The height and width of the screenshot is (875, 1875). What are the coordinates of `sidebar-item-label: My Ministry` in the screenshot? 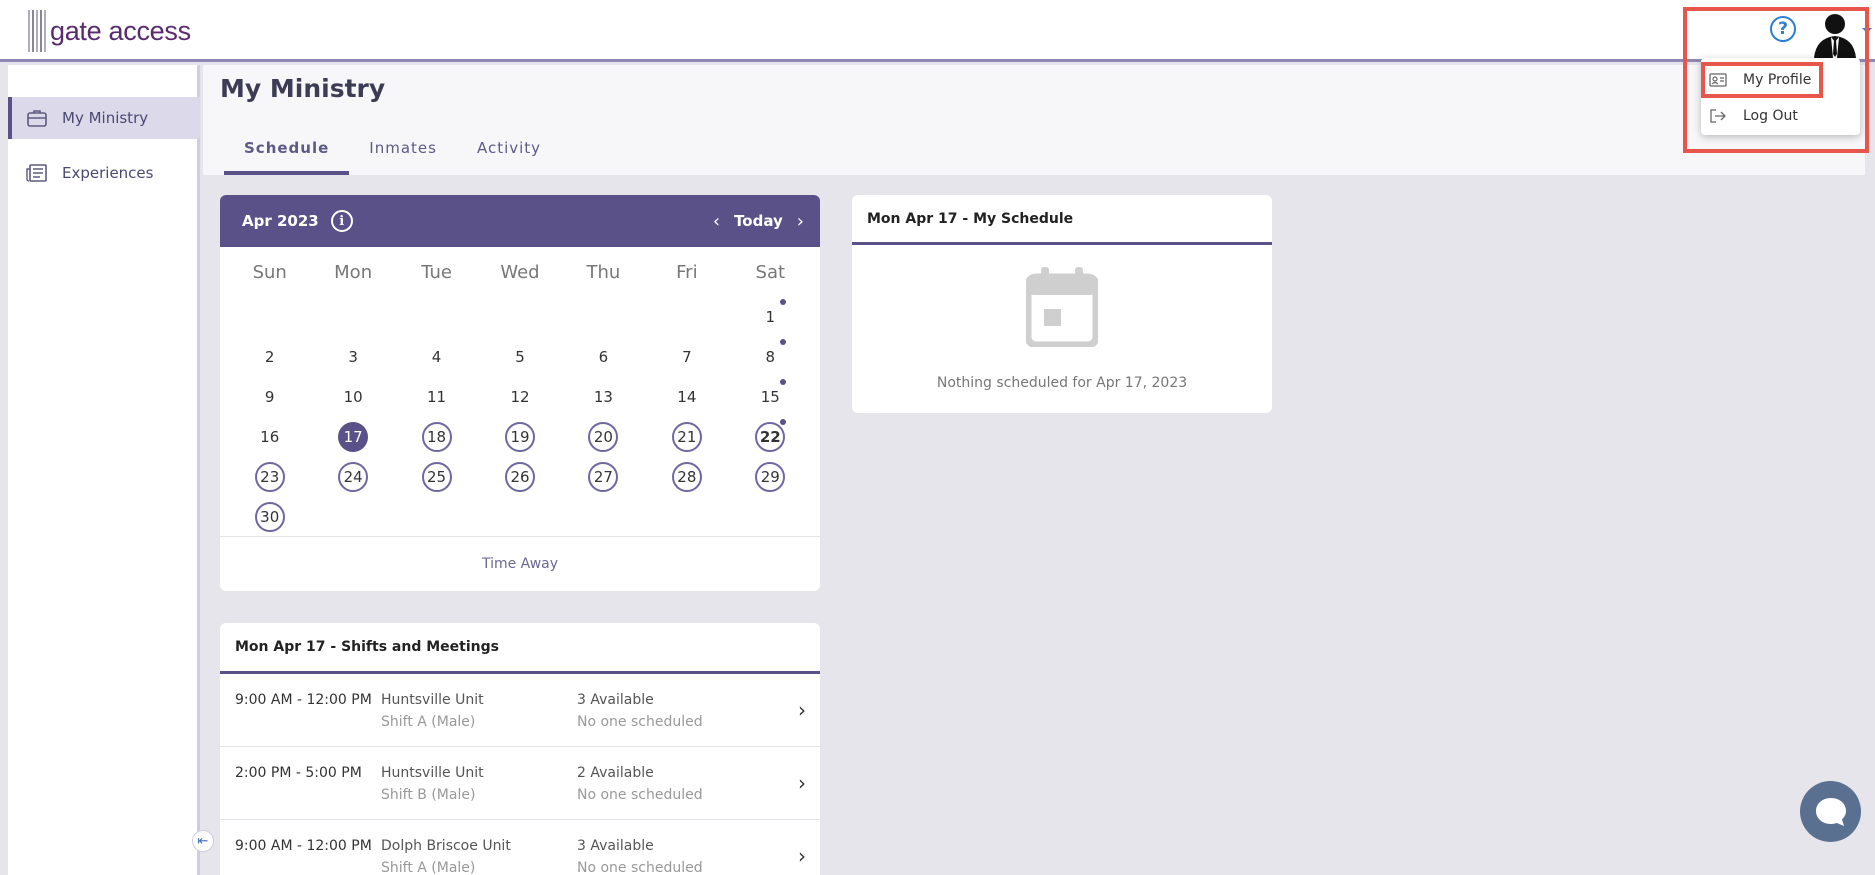 It's located at (105, 118).